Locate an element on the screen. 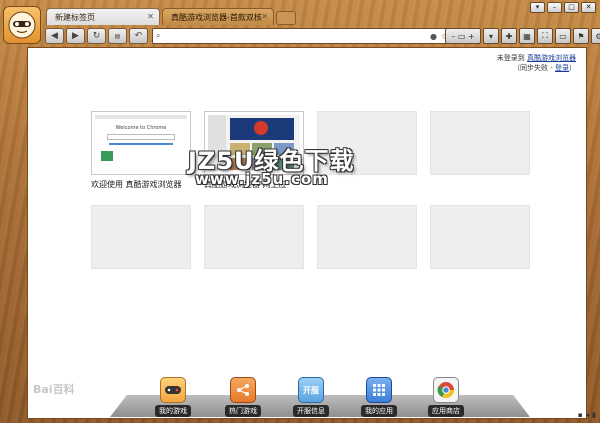 The height and width of the screenshot is (423, 600). dock-item-my-games: 我的游戏 is located at coordinates (173, 397).